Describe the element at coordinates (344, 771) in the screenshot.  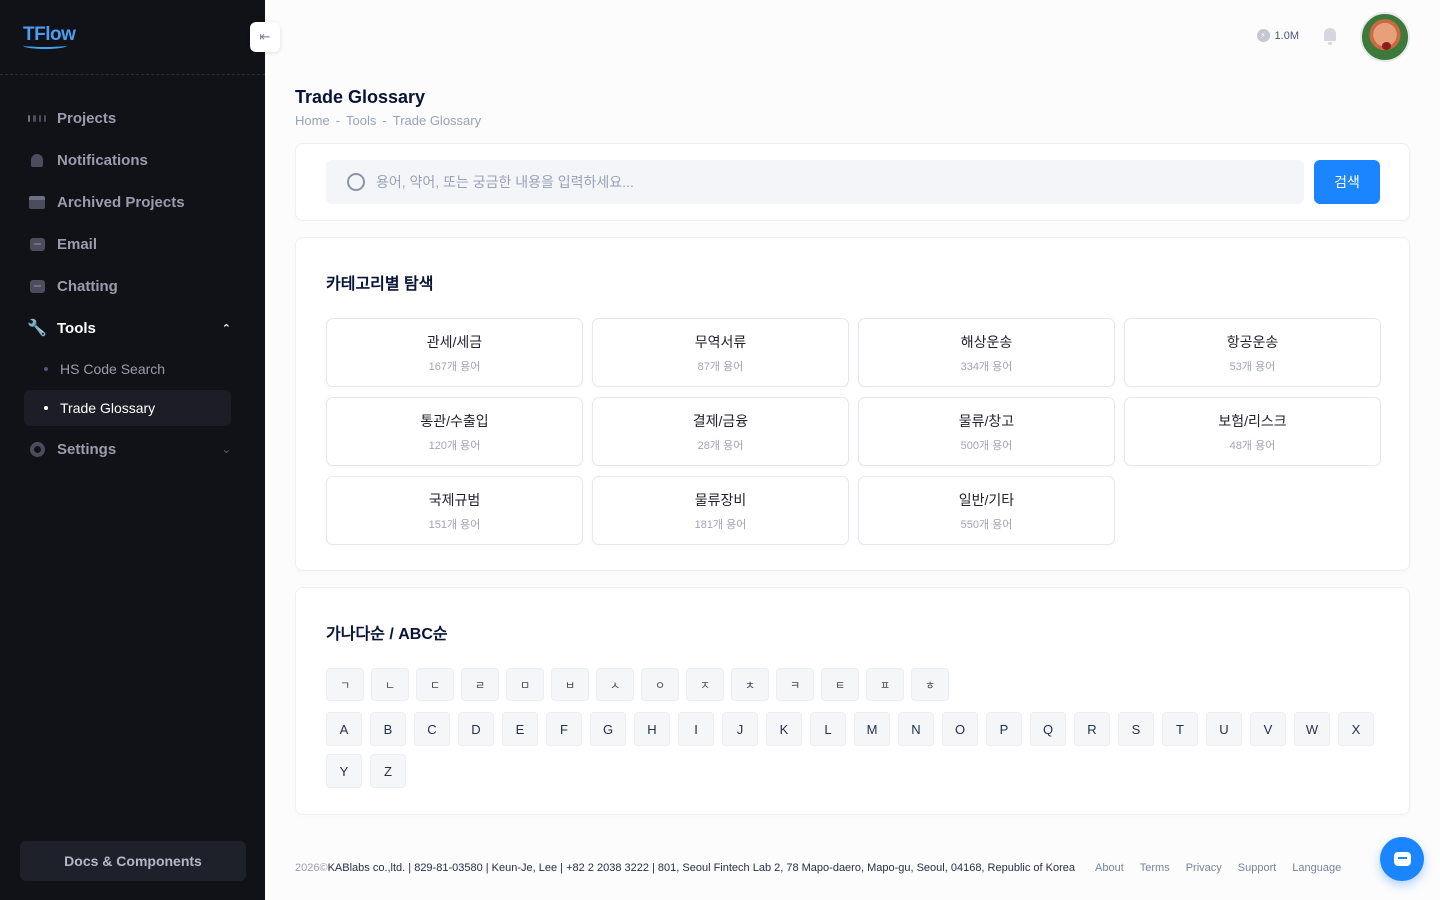
I see `latin-index-button: Y` at that location.